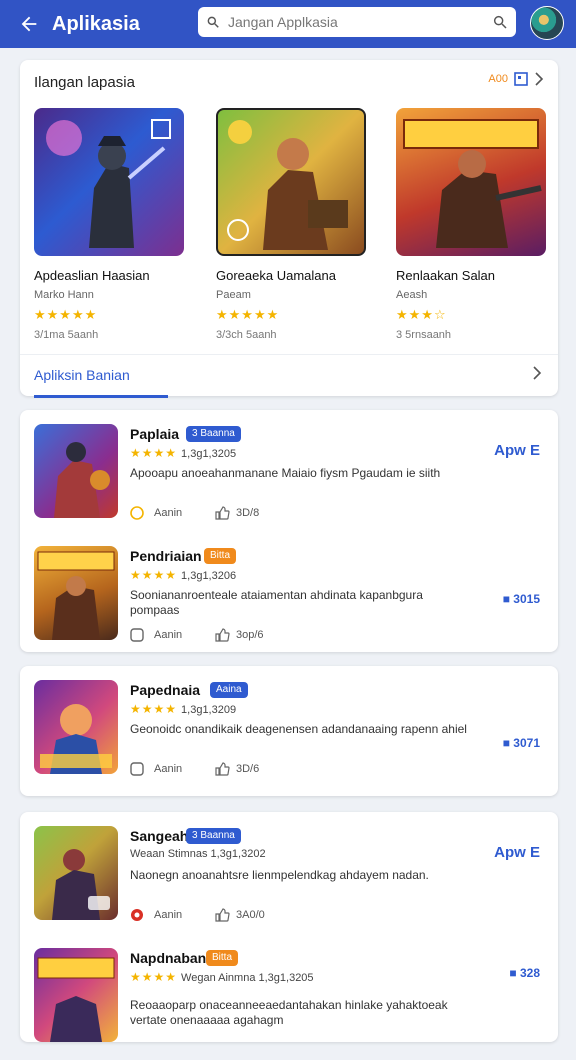 Image resolution: width=576 pixels, height=1060 pixels. I want to click on app-name: Renlaakan Salan, so click(446, 275).